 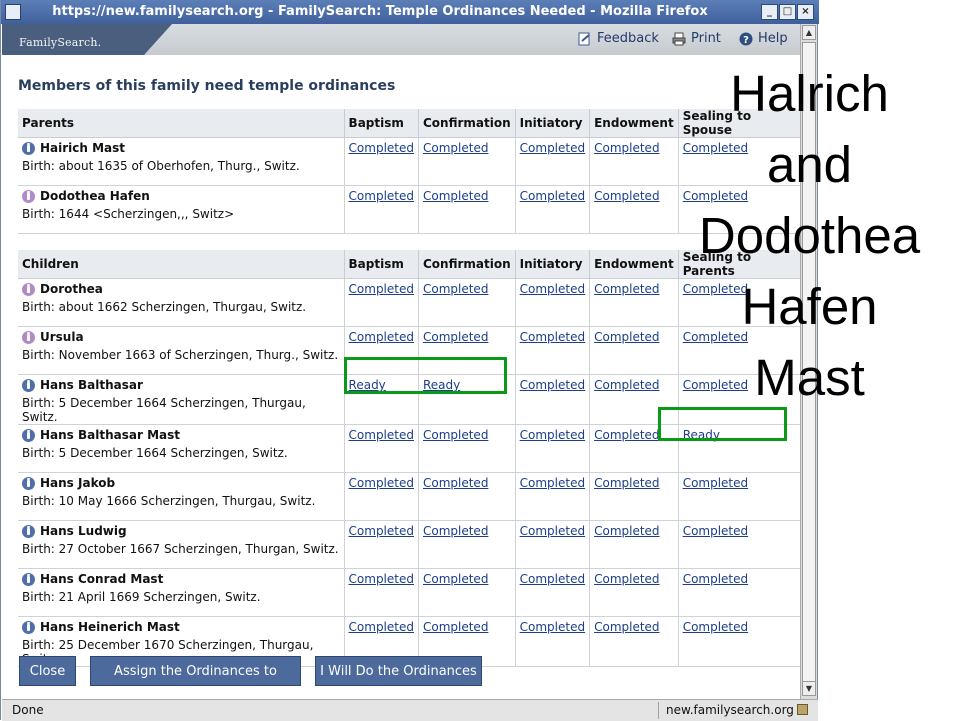 What do you see at coordinates (618, 38) in the screenshot?
I see `feedback-link: Feedback` at bounding box center [618, 38].